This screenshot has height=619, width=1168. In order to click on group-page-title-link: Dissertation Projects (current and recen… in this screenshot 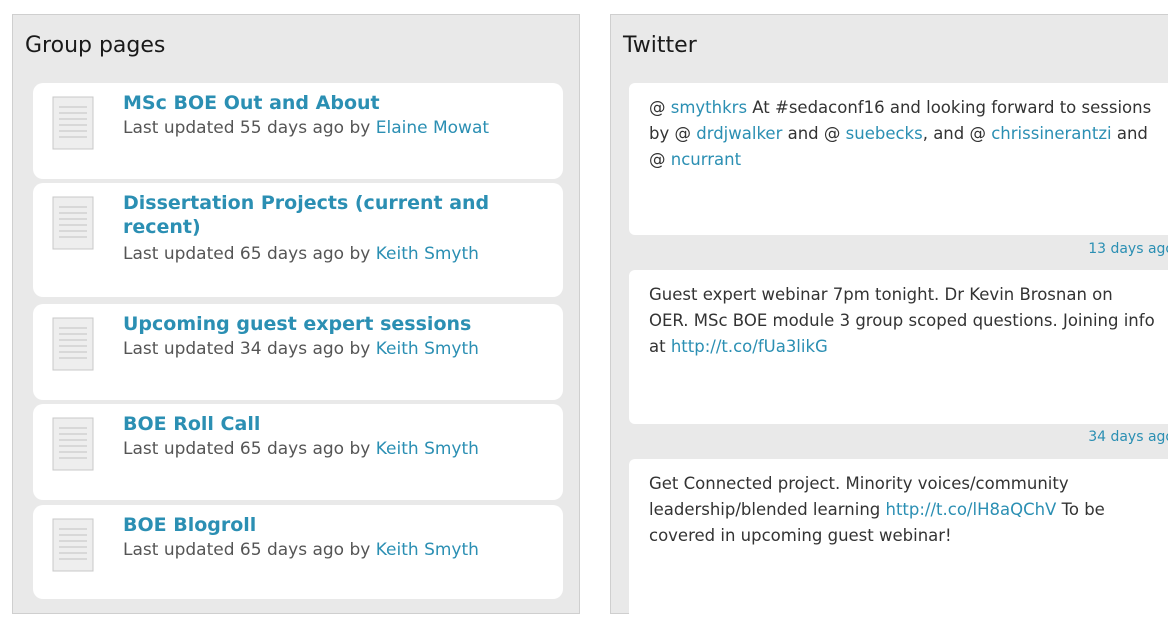, I will do `click(338, 215)`.